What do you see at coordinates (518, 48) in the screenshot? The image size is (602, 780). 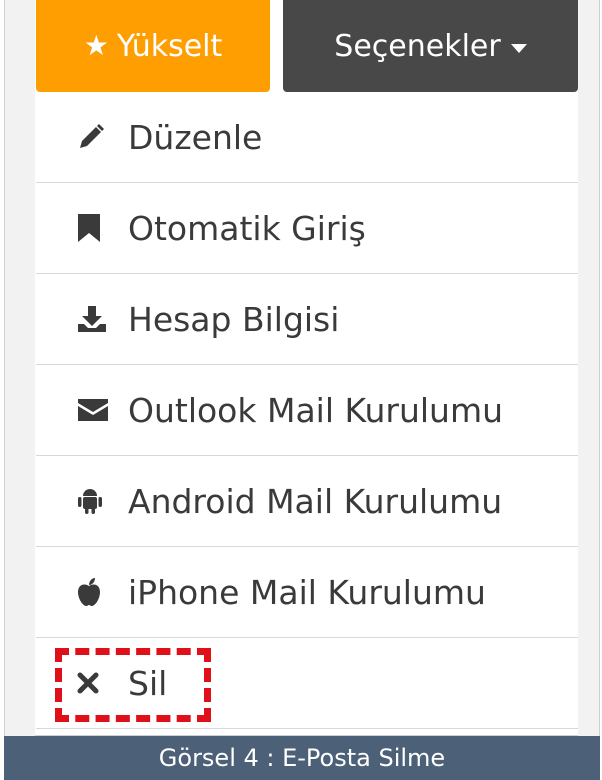 I see `caret-down-icon` at bounding box center [518, 48].